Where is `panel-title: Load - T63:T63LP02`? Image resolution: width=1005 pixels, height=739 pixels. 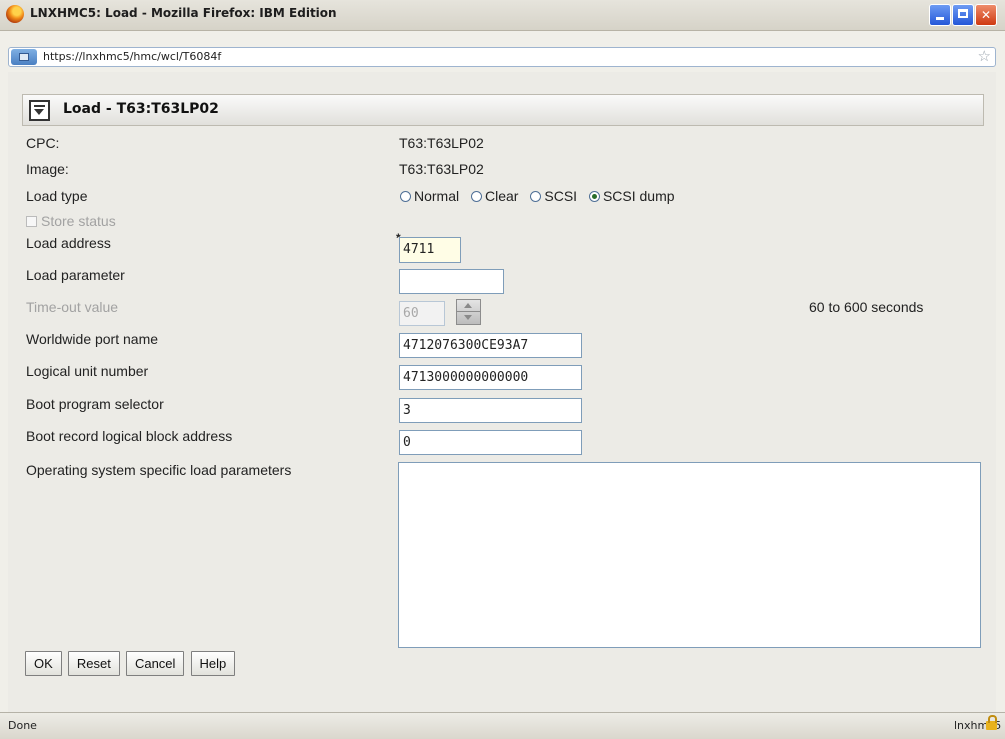
panel-title: Load - T63:T63LP02 is located at coordinates (141, 109).